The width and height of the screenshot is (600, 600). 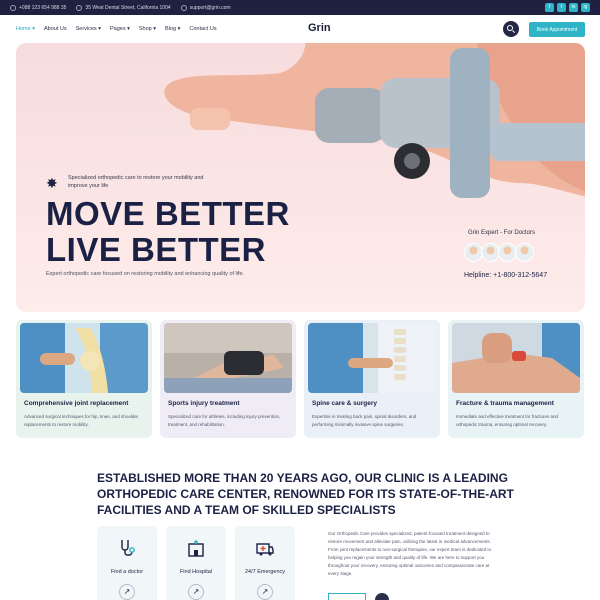 What do you see at coordinates (502, 233) in the screenshot?
I see `expert-label: Grin Expert - For Doctors` at bounding box center [502, 233].